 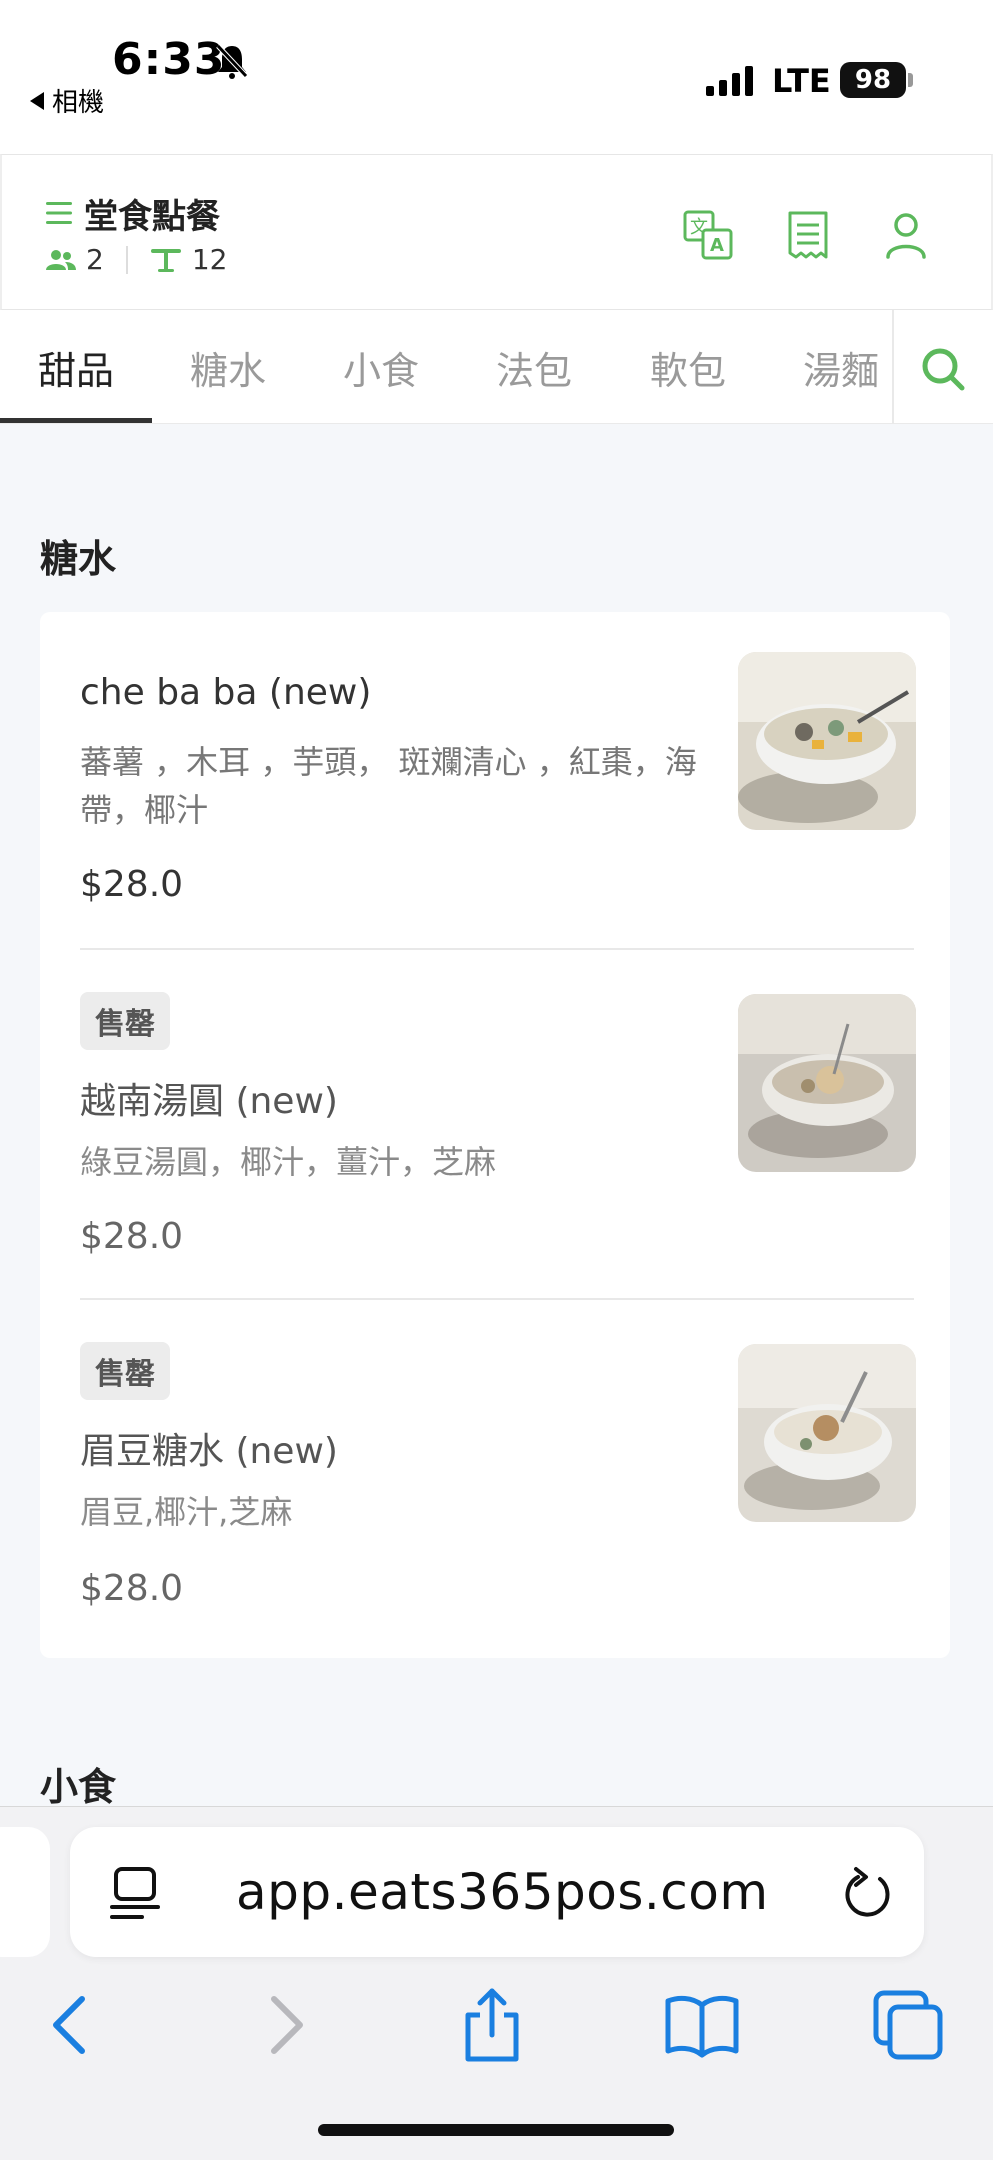 I want to click on order-meta: 2 12, so click(x=136, y=259).